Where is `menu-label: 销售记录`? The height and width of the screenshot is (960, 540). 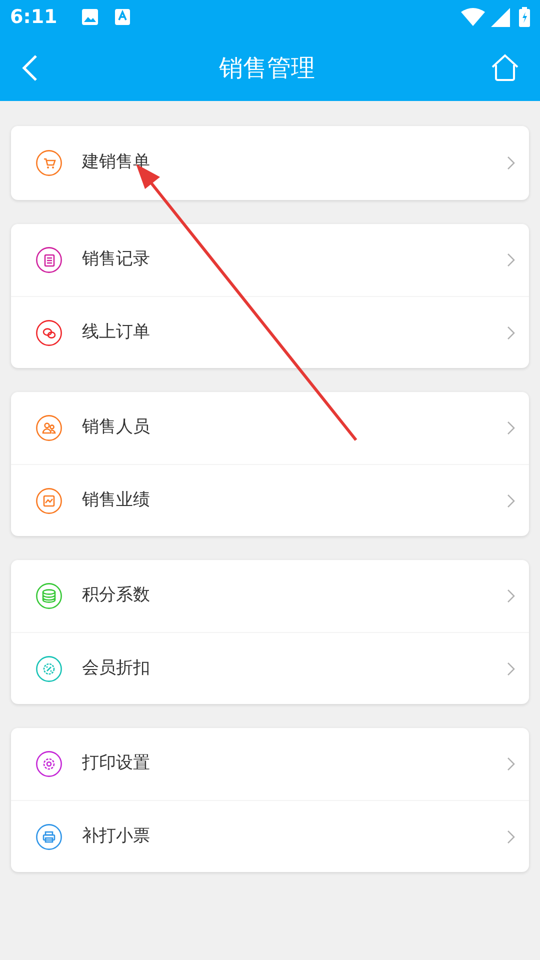
menu-label: 销售记录 is located at coordinates (116, 260).